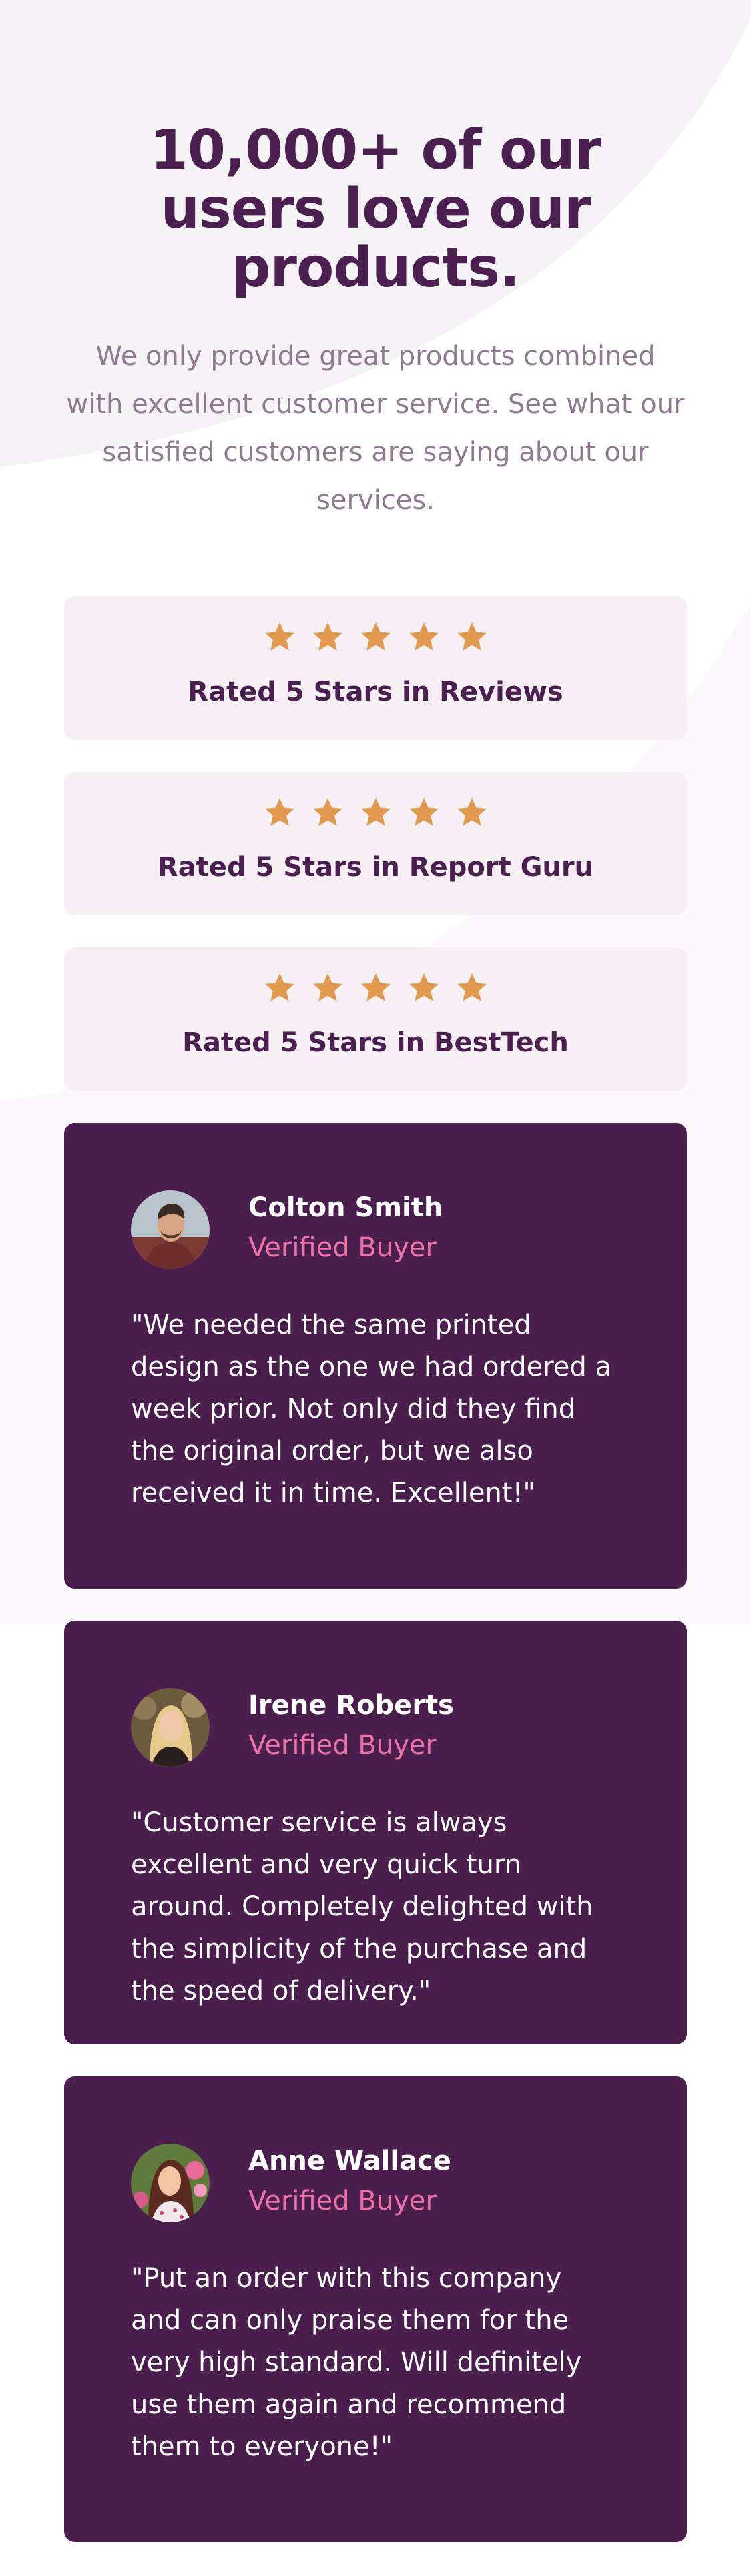 The image size is (751, 2576). I want to click on testimonial-header: Colton Smith Verified Buyer, so click(375, 1230).